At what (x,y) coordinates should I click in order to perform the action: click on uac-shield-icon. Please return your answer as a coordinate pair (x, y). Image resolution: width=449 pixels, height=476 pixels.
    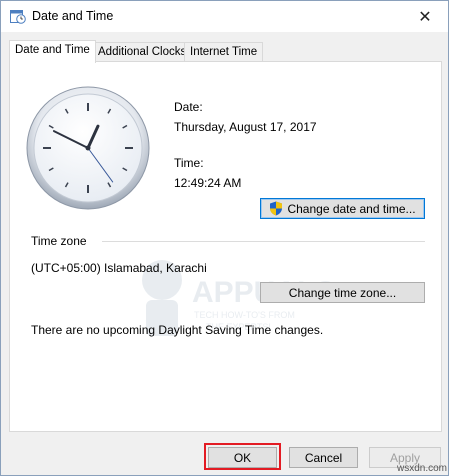
    Looking at the image, I should click on (276, 208).